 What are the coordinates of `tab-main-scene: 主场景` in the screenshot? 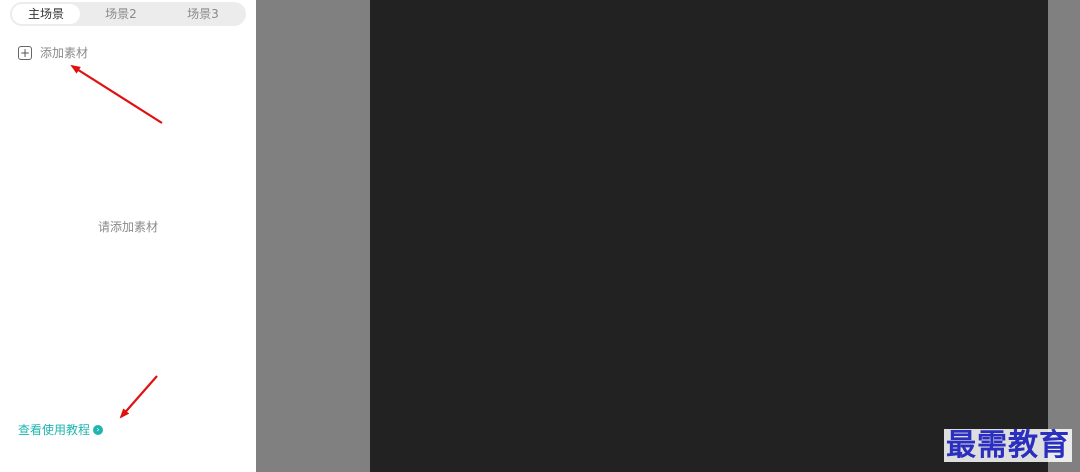 It's located at (46, 14).